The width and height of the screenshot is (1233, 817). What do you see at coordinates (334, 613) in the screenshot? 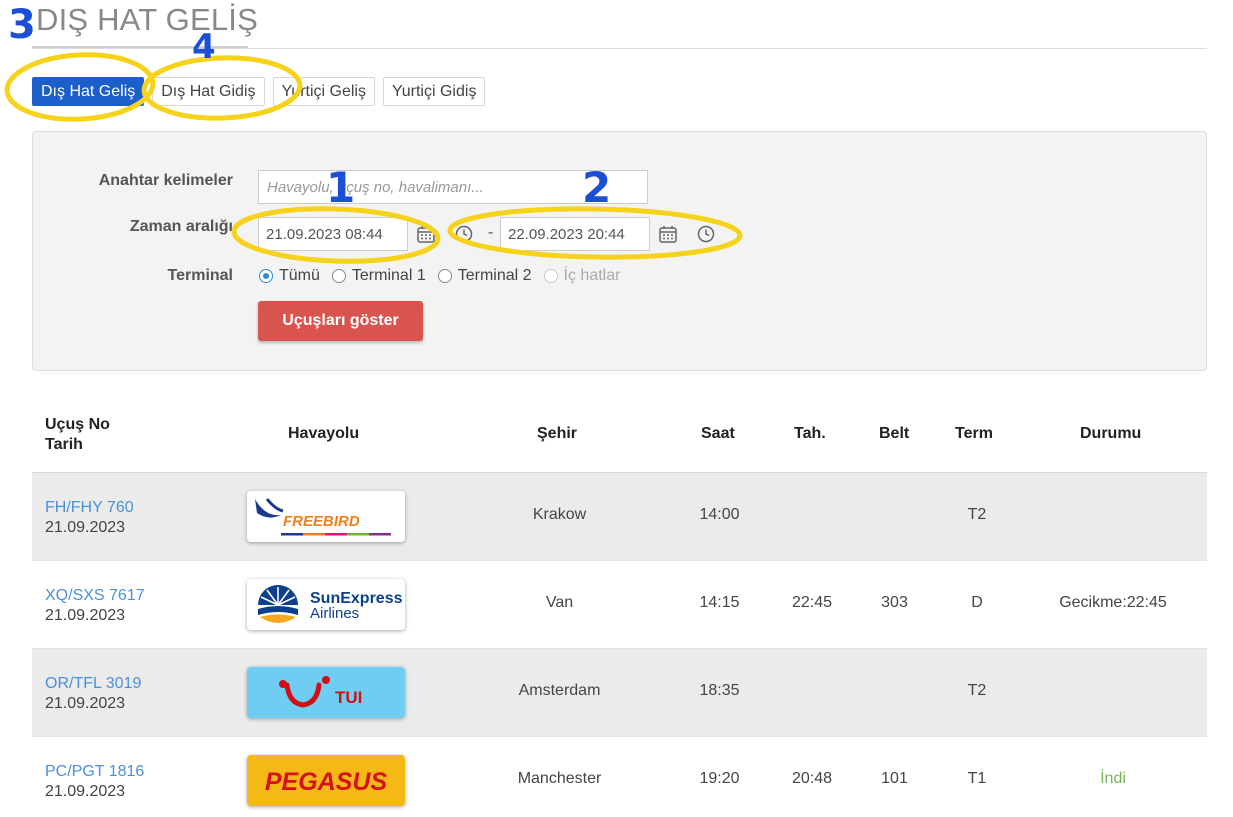
I see `svg-text: Airlines` at bounding box center [334, 613].